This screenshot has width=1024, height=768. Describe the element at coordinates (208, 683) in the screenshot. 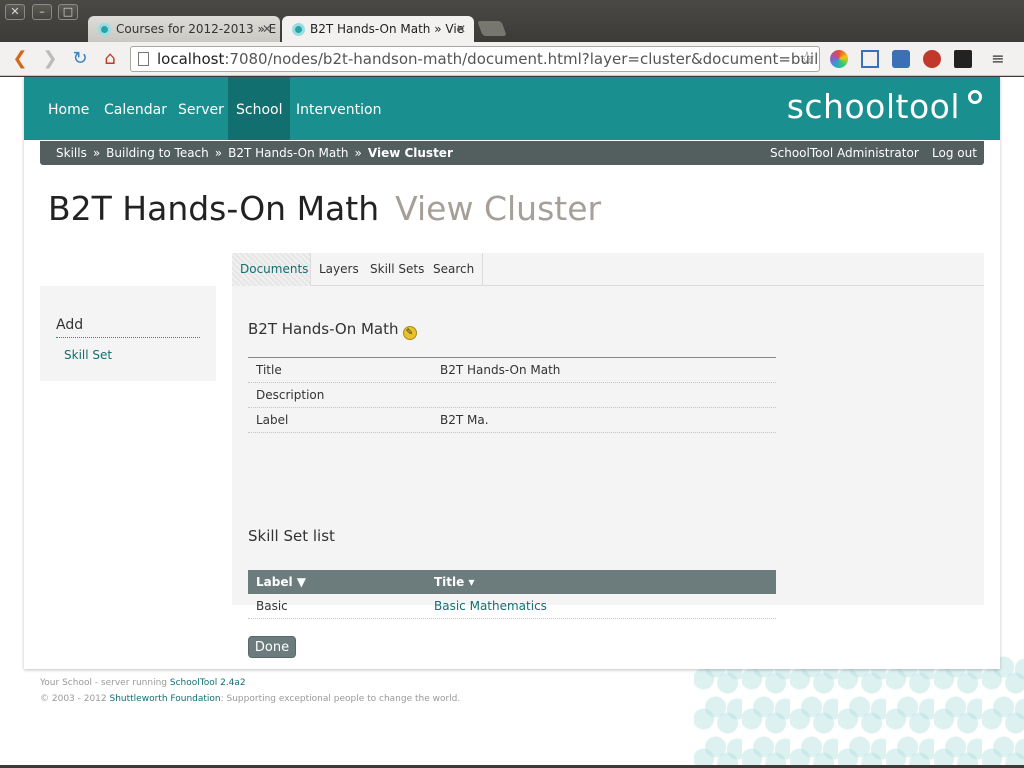

I see `schooltool-version-link: SchoolTool 2.4a2` at that location.